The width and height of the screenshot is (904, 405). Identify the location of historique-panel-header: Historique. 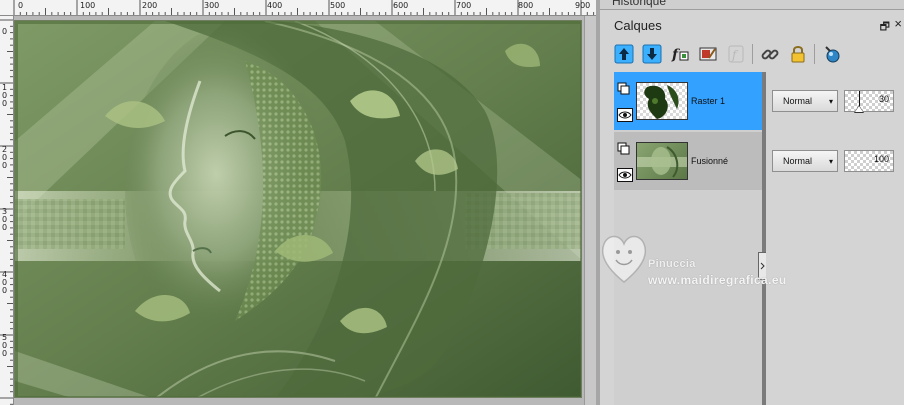
(752, 5).